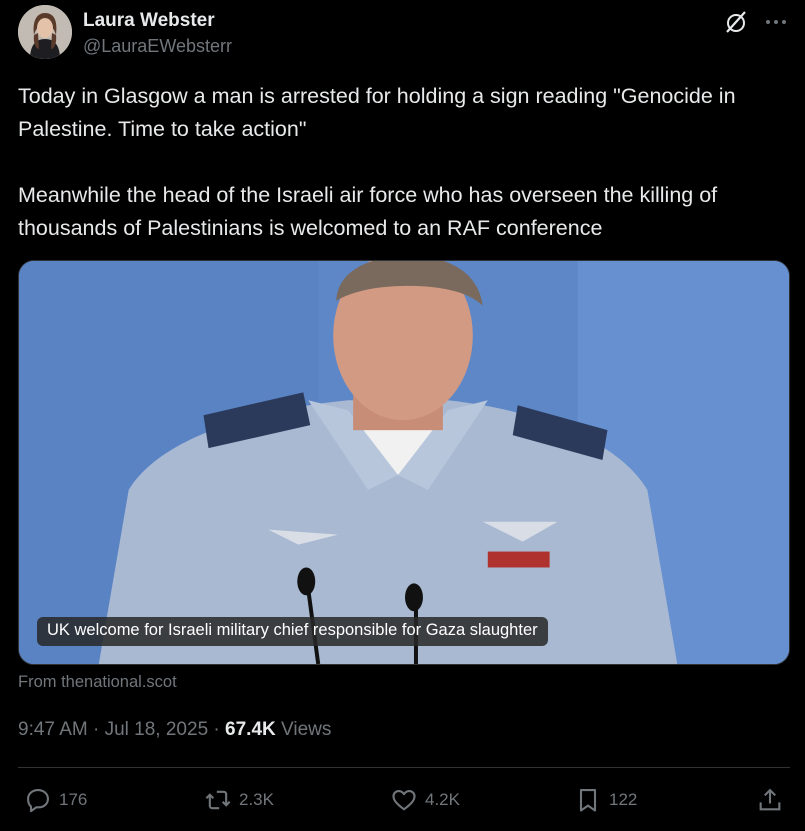 This screenshot has width=805, height=831. I want to click on display-name: Laura Webster, so click(149, 21).